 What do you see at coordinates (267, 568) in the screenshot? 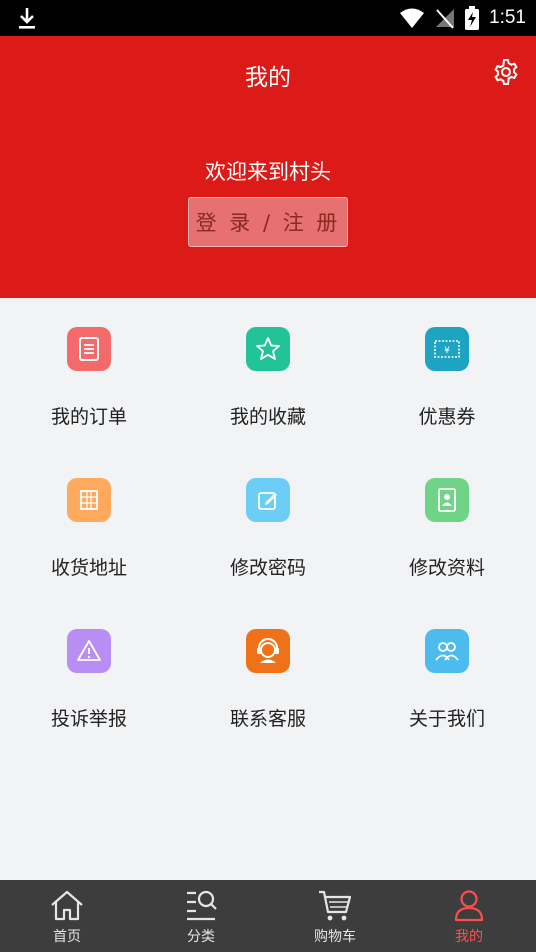
I see `menu-item-label: 修改密码` at bounding box center [267, 568].